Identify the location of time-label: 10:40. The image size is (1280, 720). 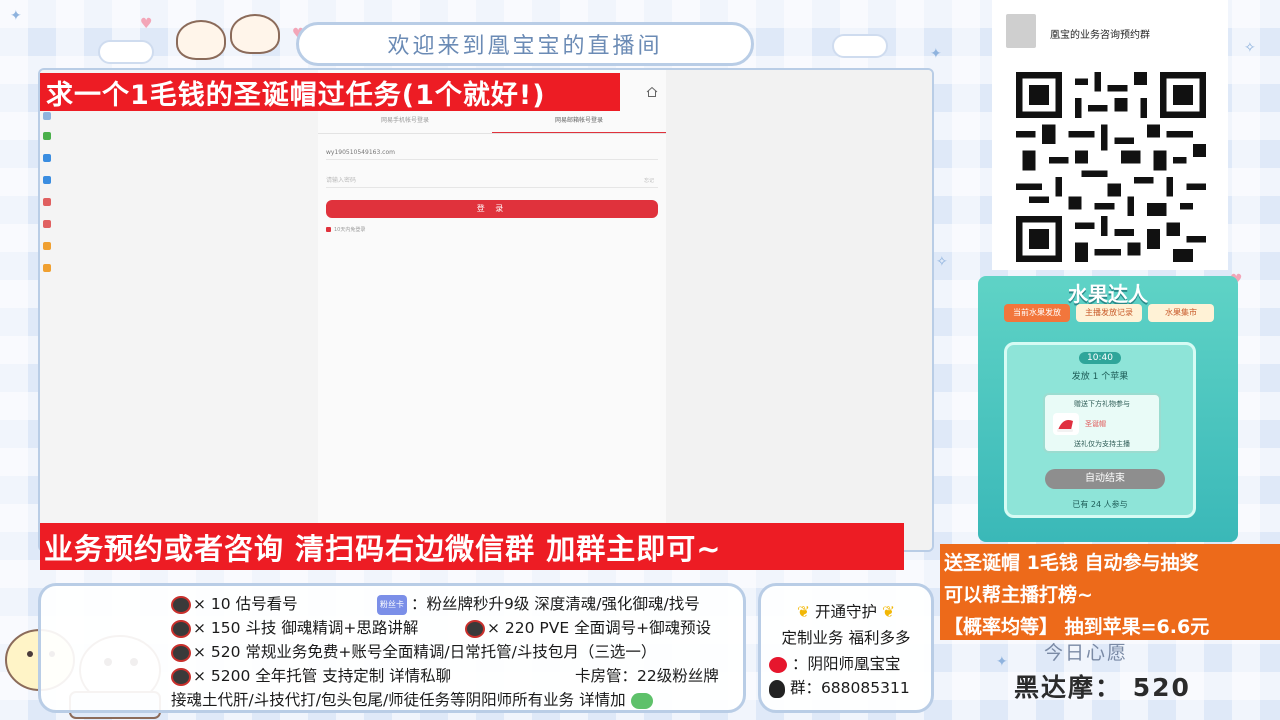
(1100, 358).